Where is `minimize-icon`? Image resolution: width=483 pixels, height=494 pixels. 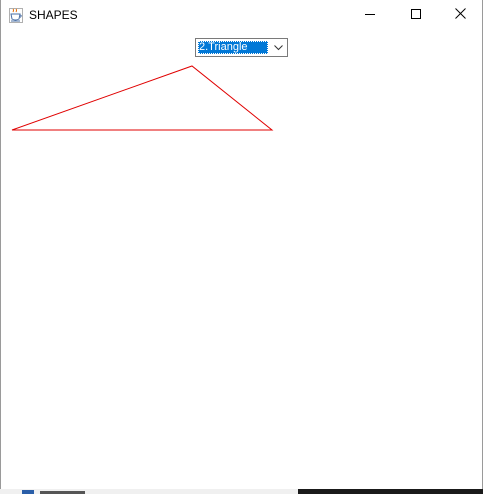 minimize-icon is located at coordinates (370, 15).